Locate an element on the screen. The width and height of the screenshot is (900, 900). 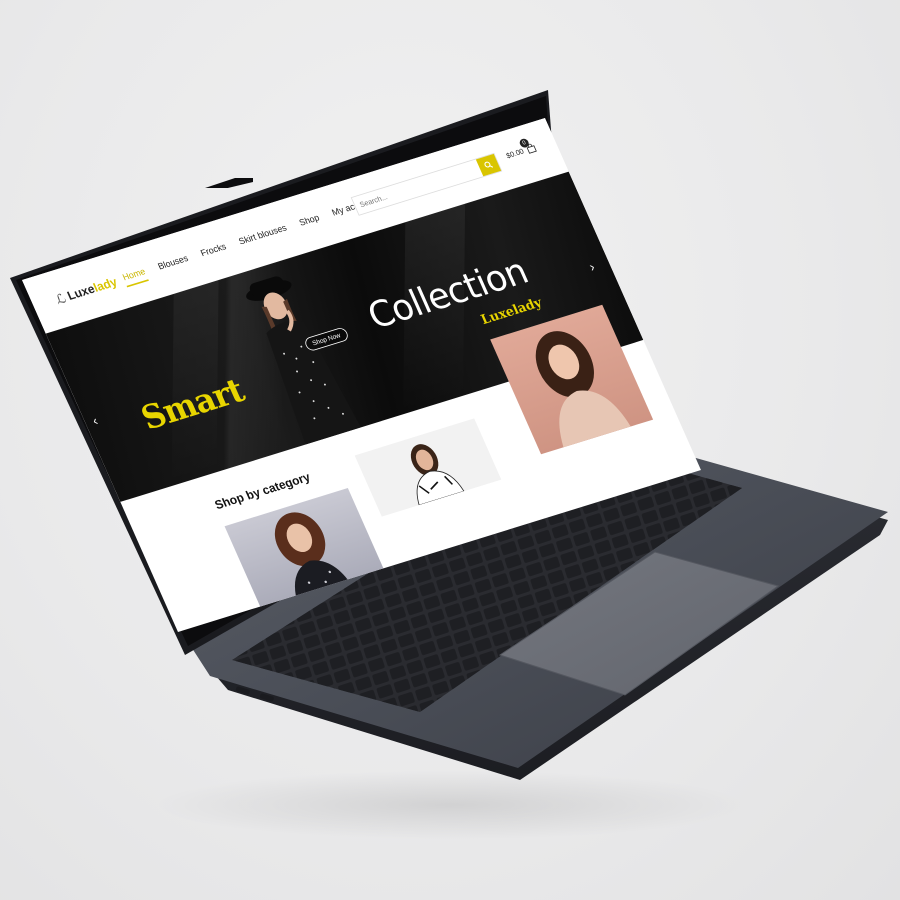
search-button is located at coordinates (488, 165).